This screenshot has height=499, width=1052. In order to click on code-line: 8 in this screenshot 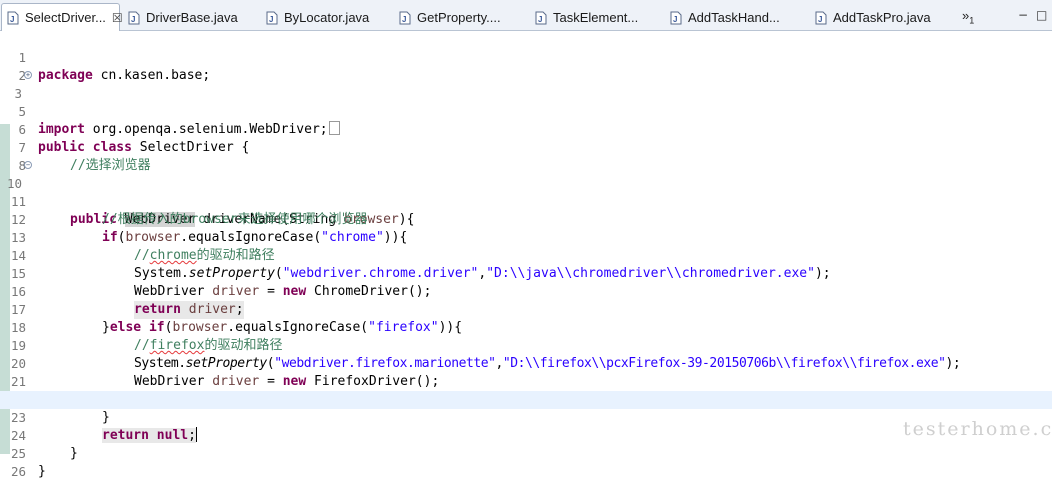, I will do `click(526, 156)`.